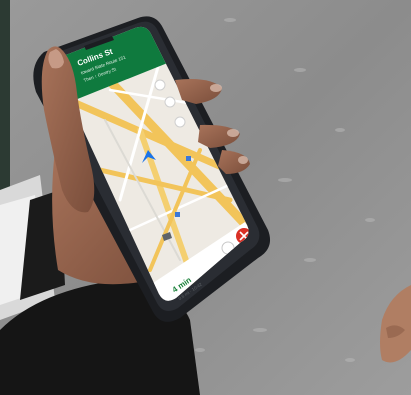 The height and width of the screenshot is (395, 411). What do you see at coordinates (170, 102) in the screenshot?
I see `sound-icon` at bounding box center [170, 102].